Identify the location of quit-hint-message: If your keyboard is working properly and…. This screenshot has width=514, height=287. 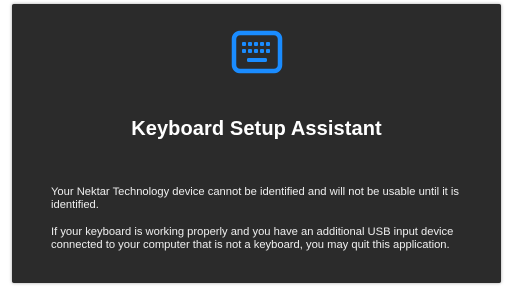
(252, 238).